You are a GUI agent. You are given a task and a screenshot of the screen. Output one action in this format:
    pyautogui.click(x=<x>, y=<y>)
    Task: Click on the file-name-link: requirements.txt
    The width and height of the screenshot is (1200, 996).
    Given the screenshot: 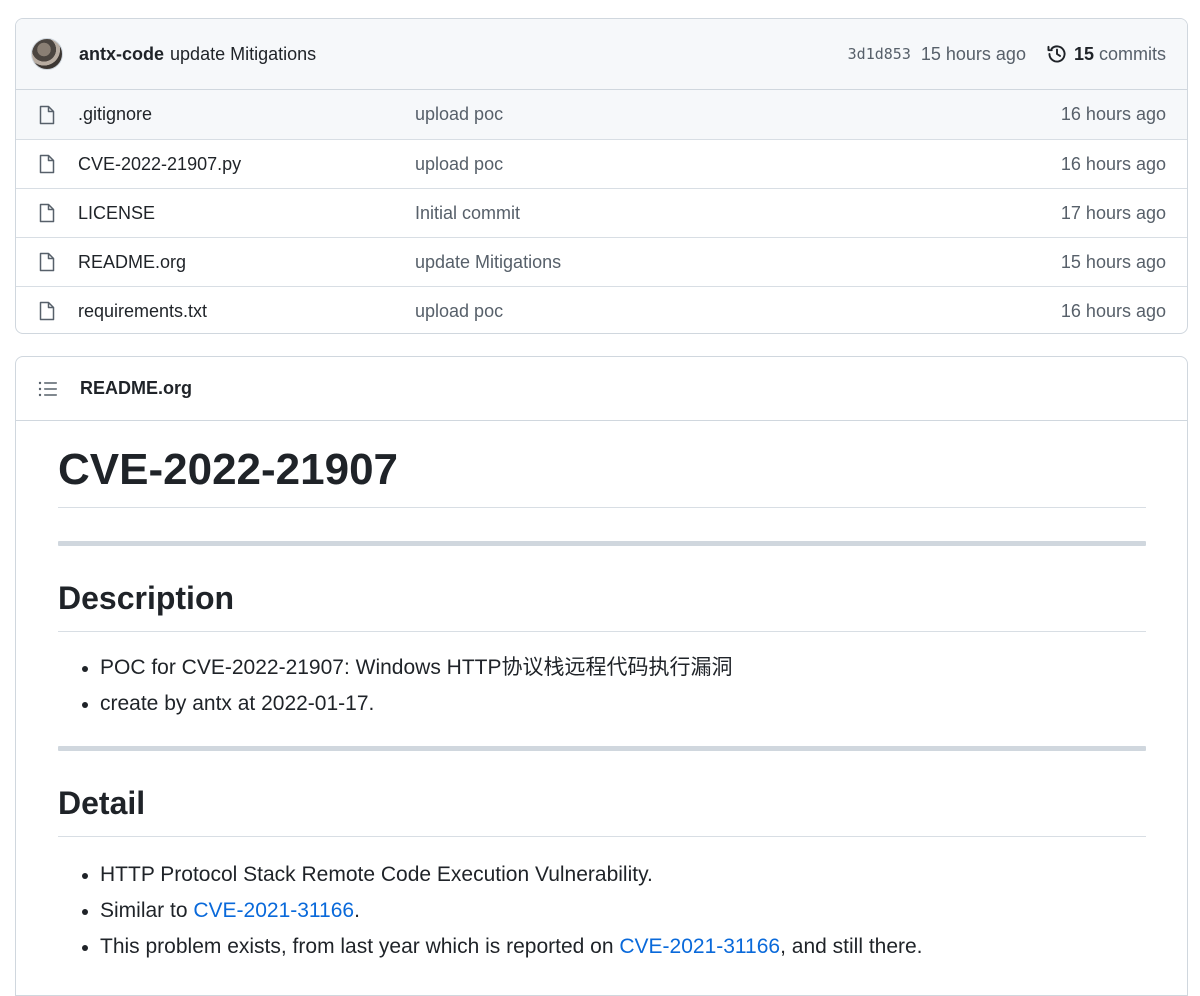 What is the action you would take?
    pyautogui.click(x=246, y=311)
    